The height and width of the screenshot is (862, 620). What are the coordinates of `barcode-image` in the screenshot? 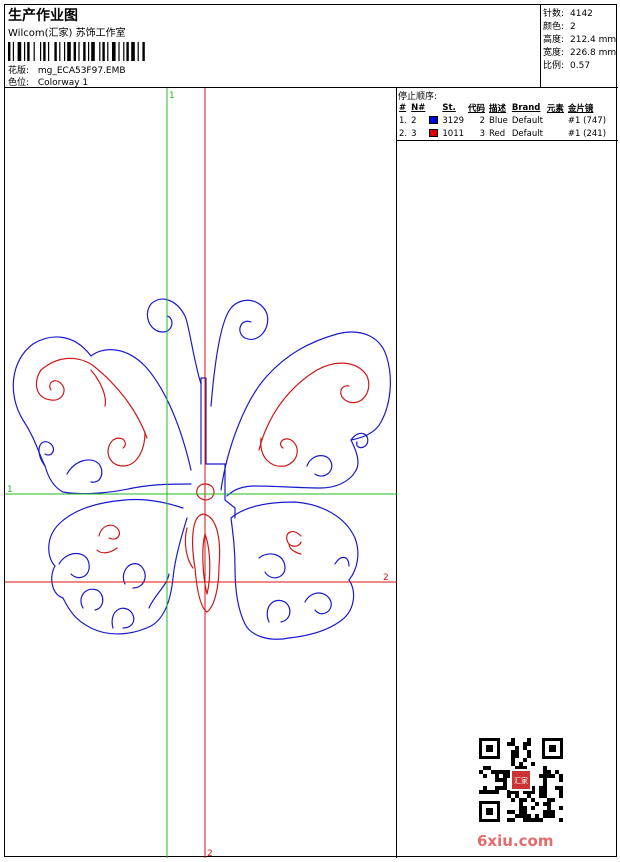 It's located at (76, 51).